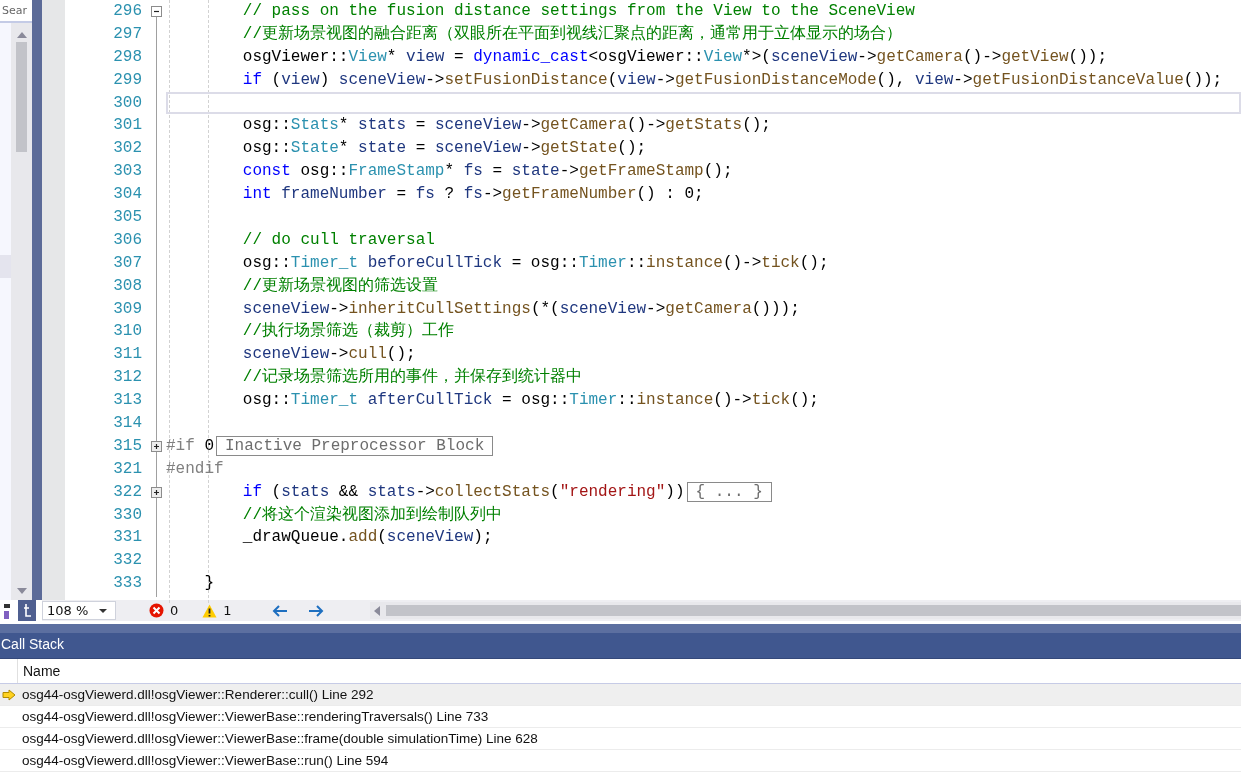  Describe the element at coordinates (376, 610) in the screenshot. I see `scroll-left-icon` at that location.